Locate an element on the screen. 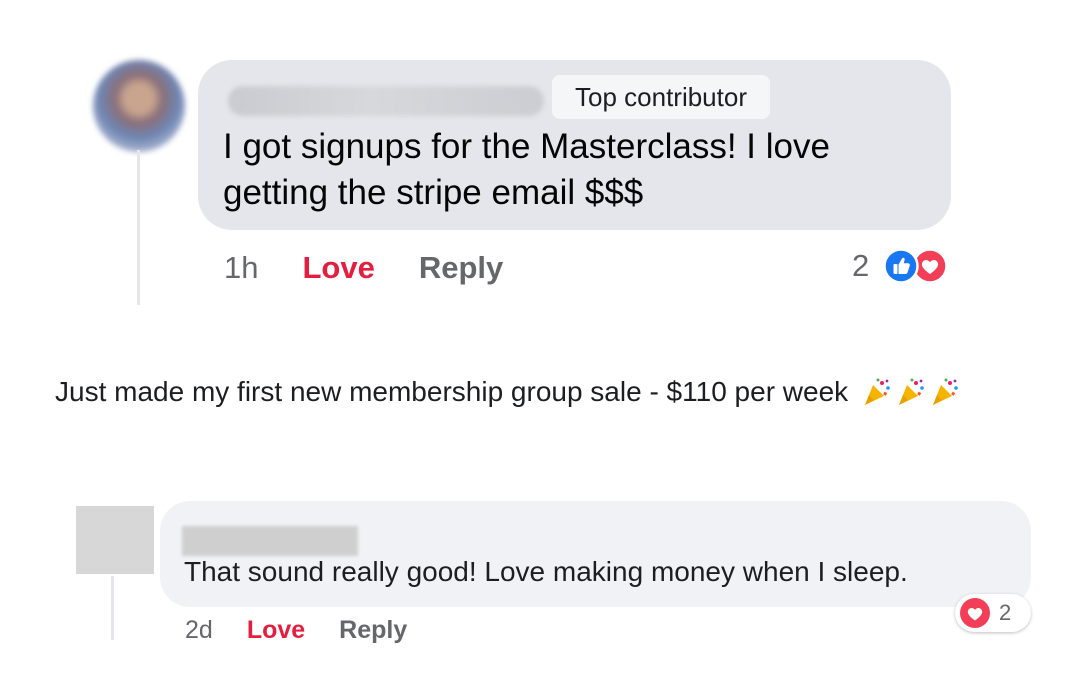 The image size is (1080, 687). comment-timestamp: 2d is located at coordinates (199, 630).